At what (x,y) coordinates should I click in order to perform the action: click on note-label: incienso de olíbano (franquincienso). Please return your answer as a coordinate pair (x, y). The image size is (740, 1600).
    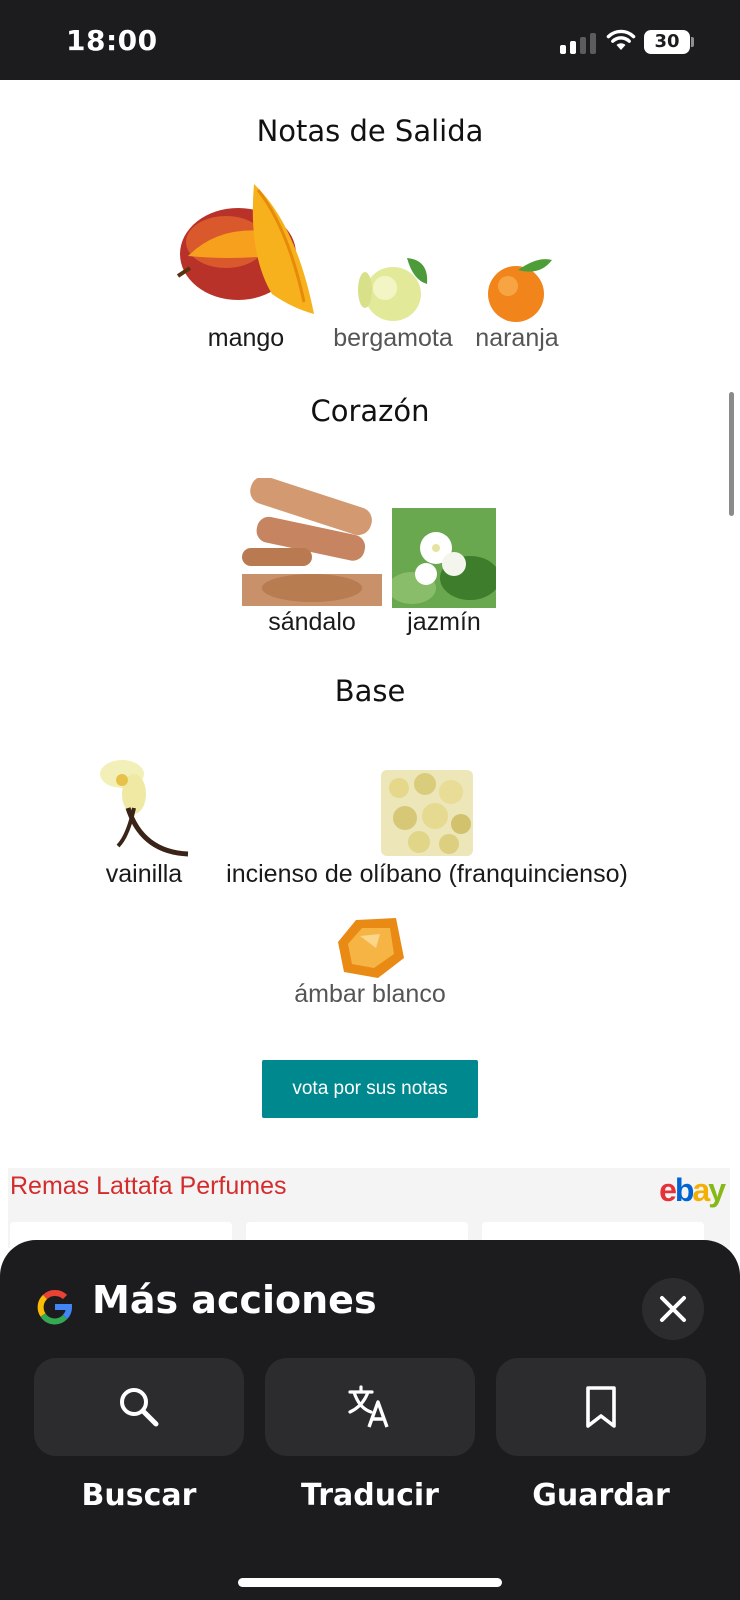
    Looking at the image, I should click on (427, 874).